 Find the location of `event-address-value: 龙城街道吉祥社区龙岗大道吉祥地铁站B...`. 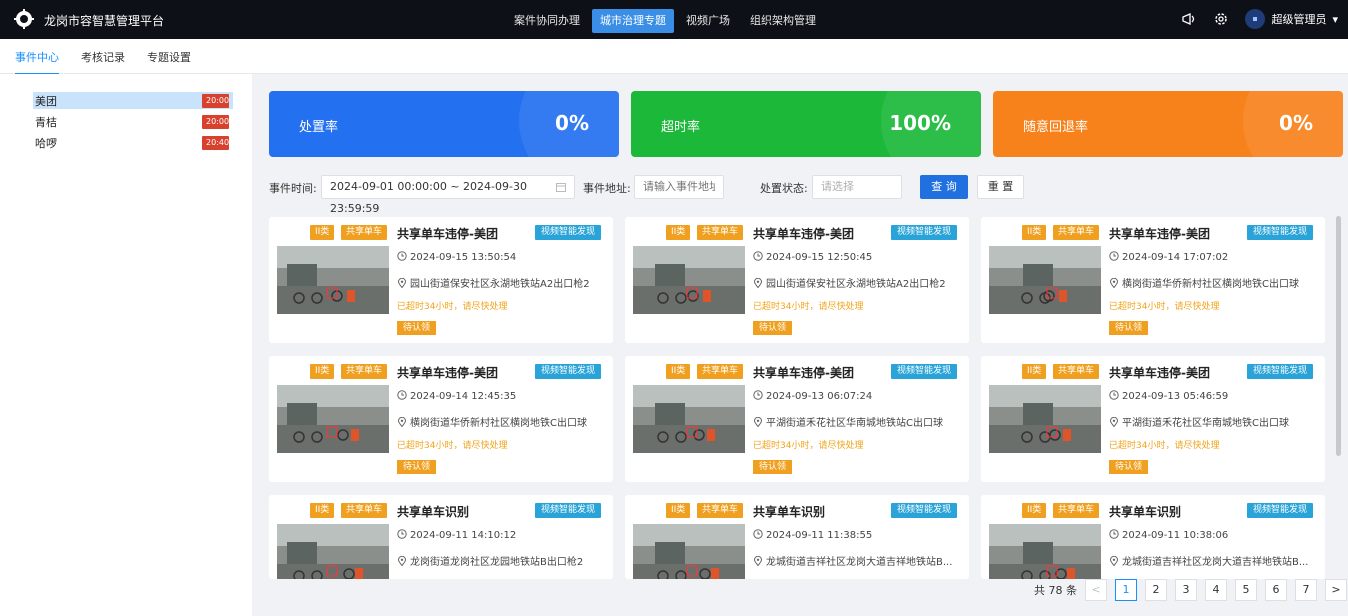

event-address-value: 龙城街道吉祥社区龙岗大道吉祥地铁站B... is located at coordinates (1215, 562).